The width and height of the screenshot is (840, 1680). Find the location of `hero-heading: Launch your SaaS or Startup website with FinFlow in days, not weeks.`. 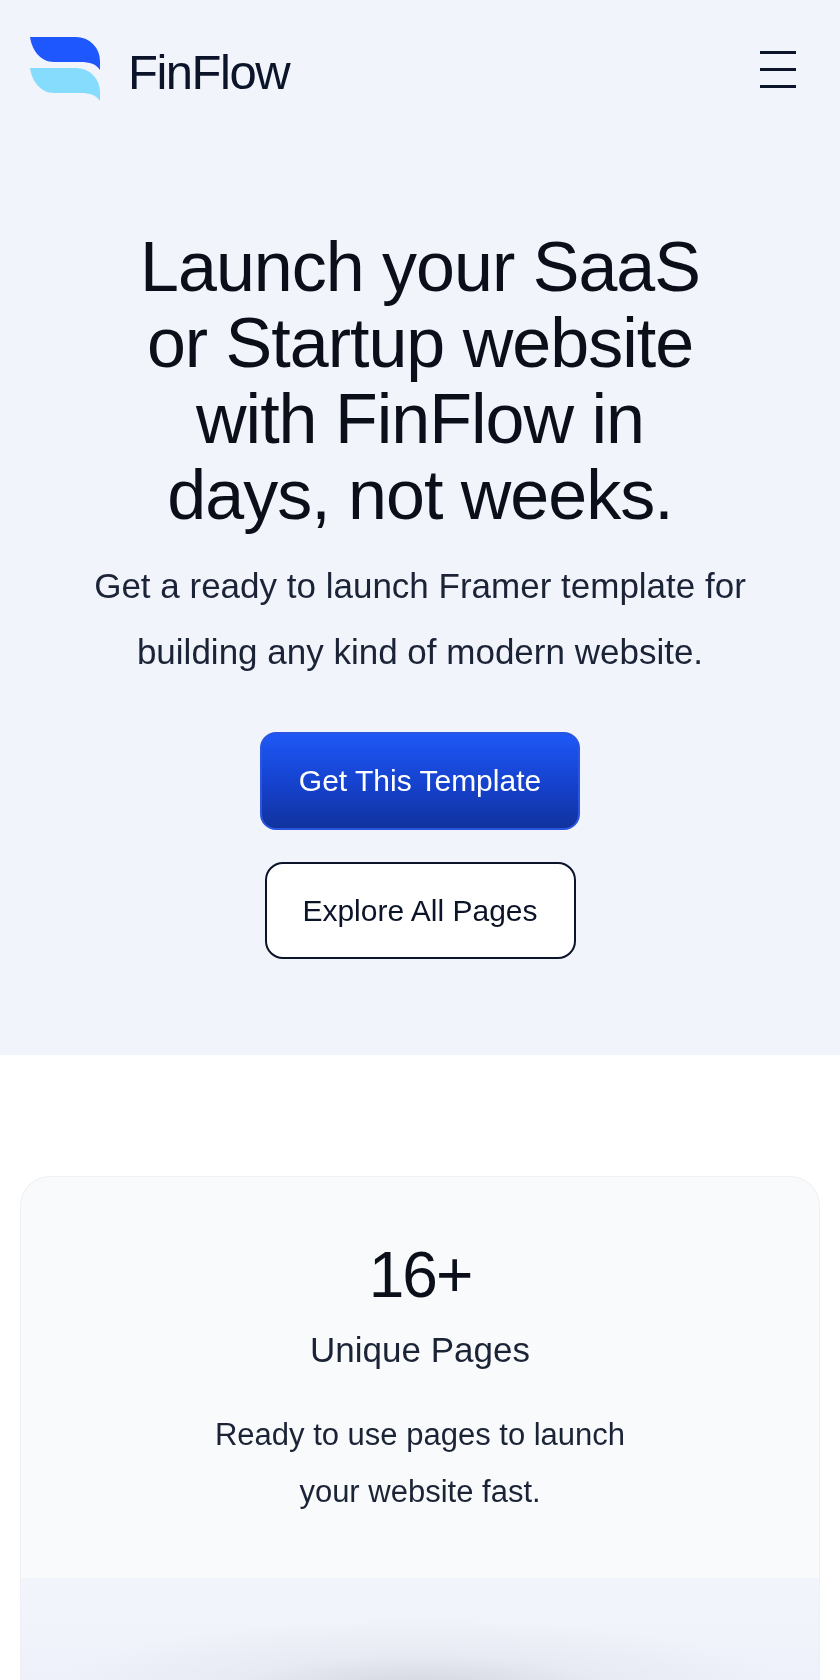

hero-heading: Launch your SaaS or Startup website with FinFlow in days, not weeks. is located at coordinates (420, 381).